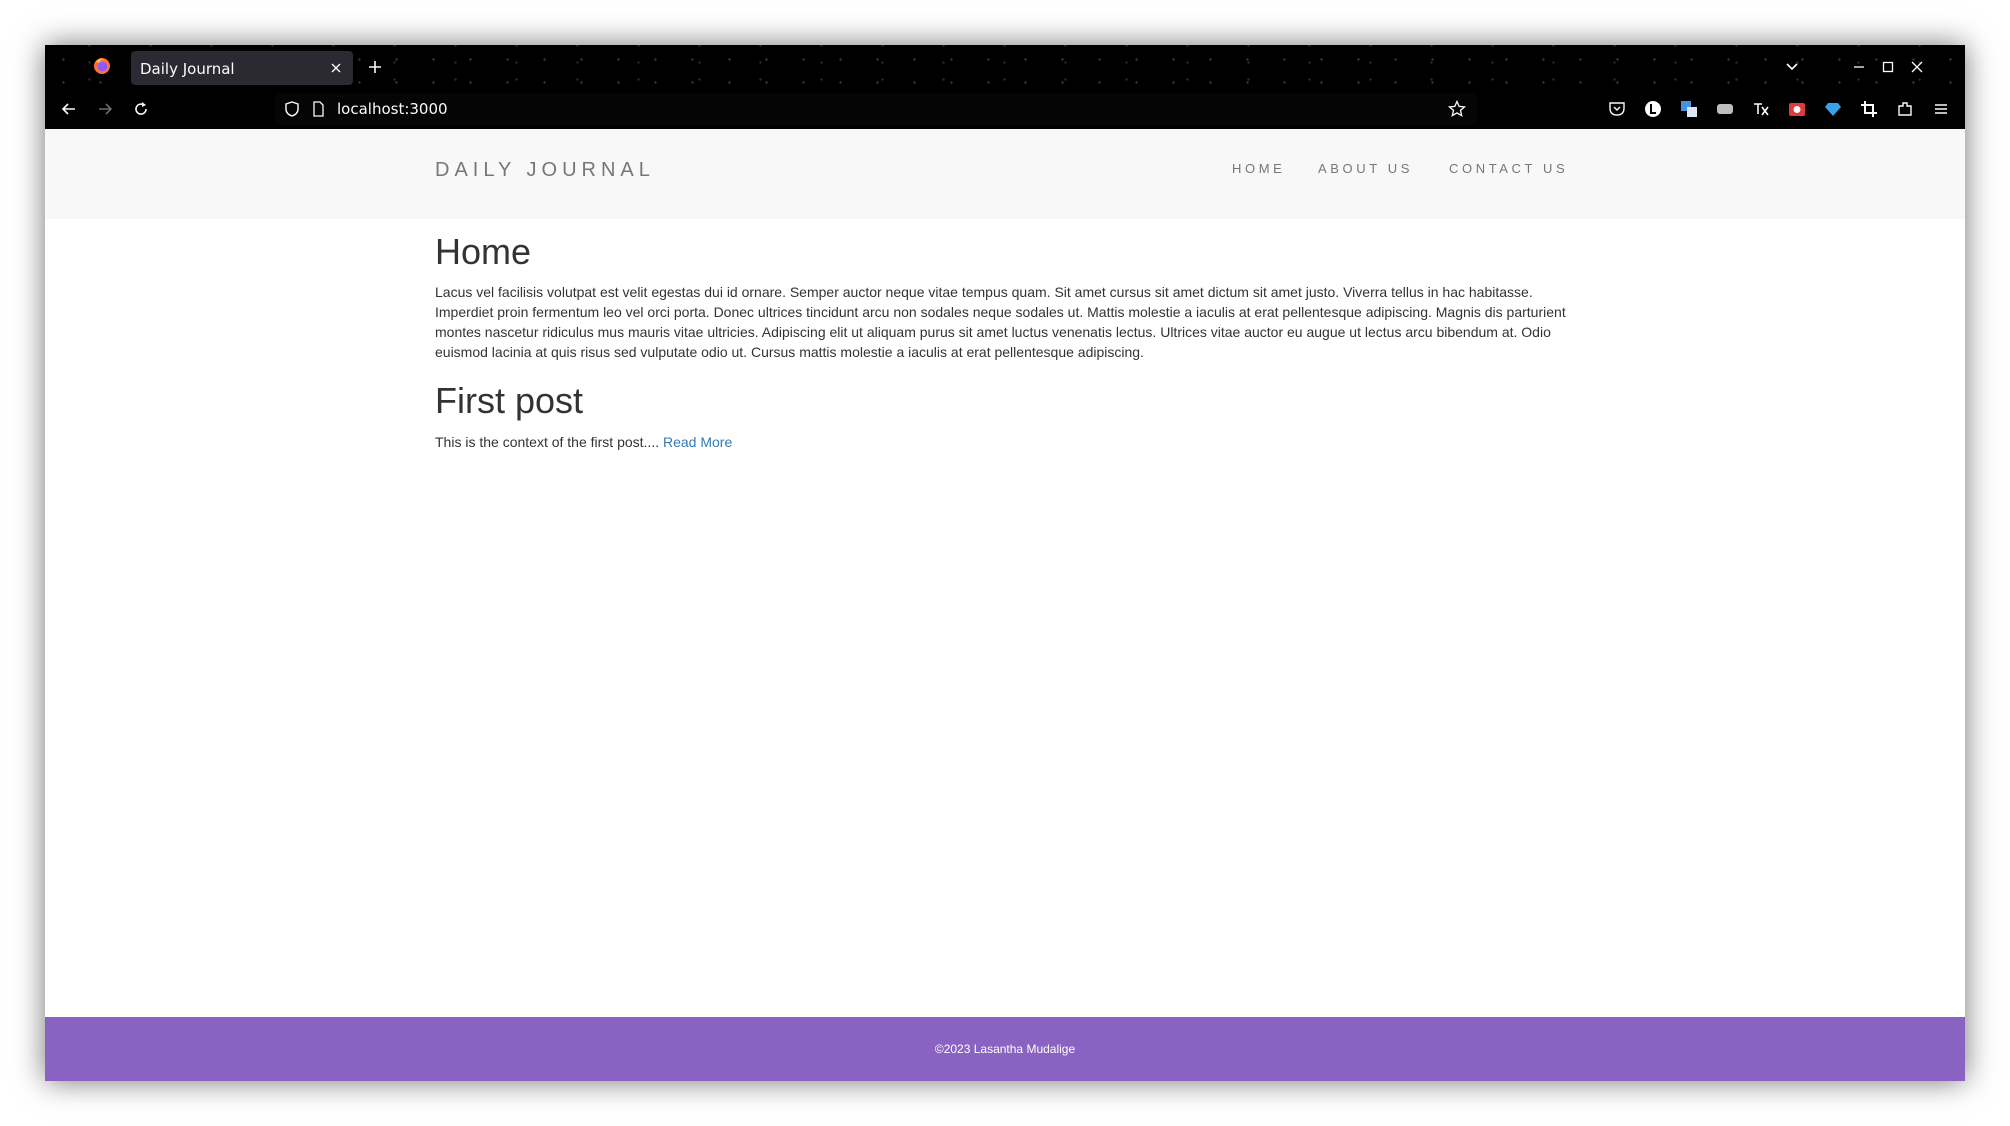  I want to click on page-icon, so click(318, 109).